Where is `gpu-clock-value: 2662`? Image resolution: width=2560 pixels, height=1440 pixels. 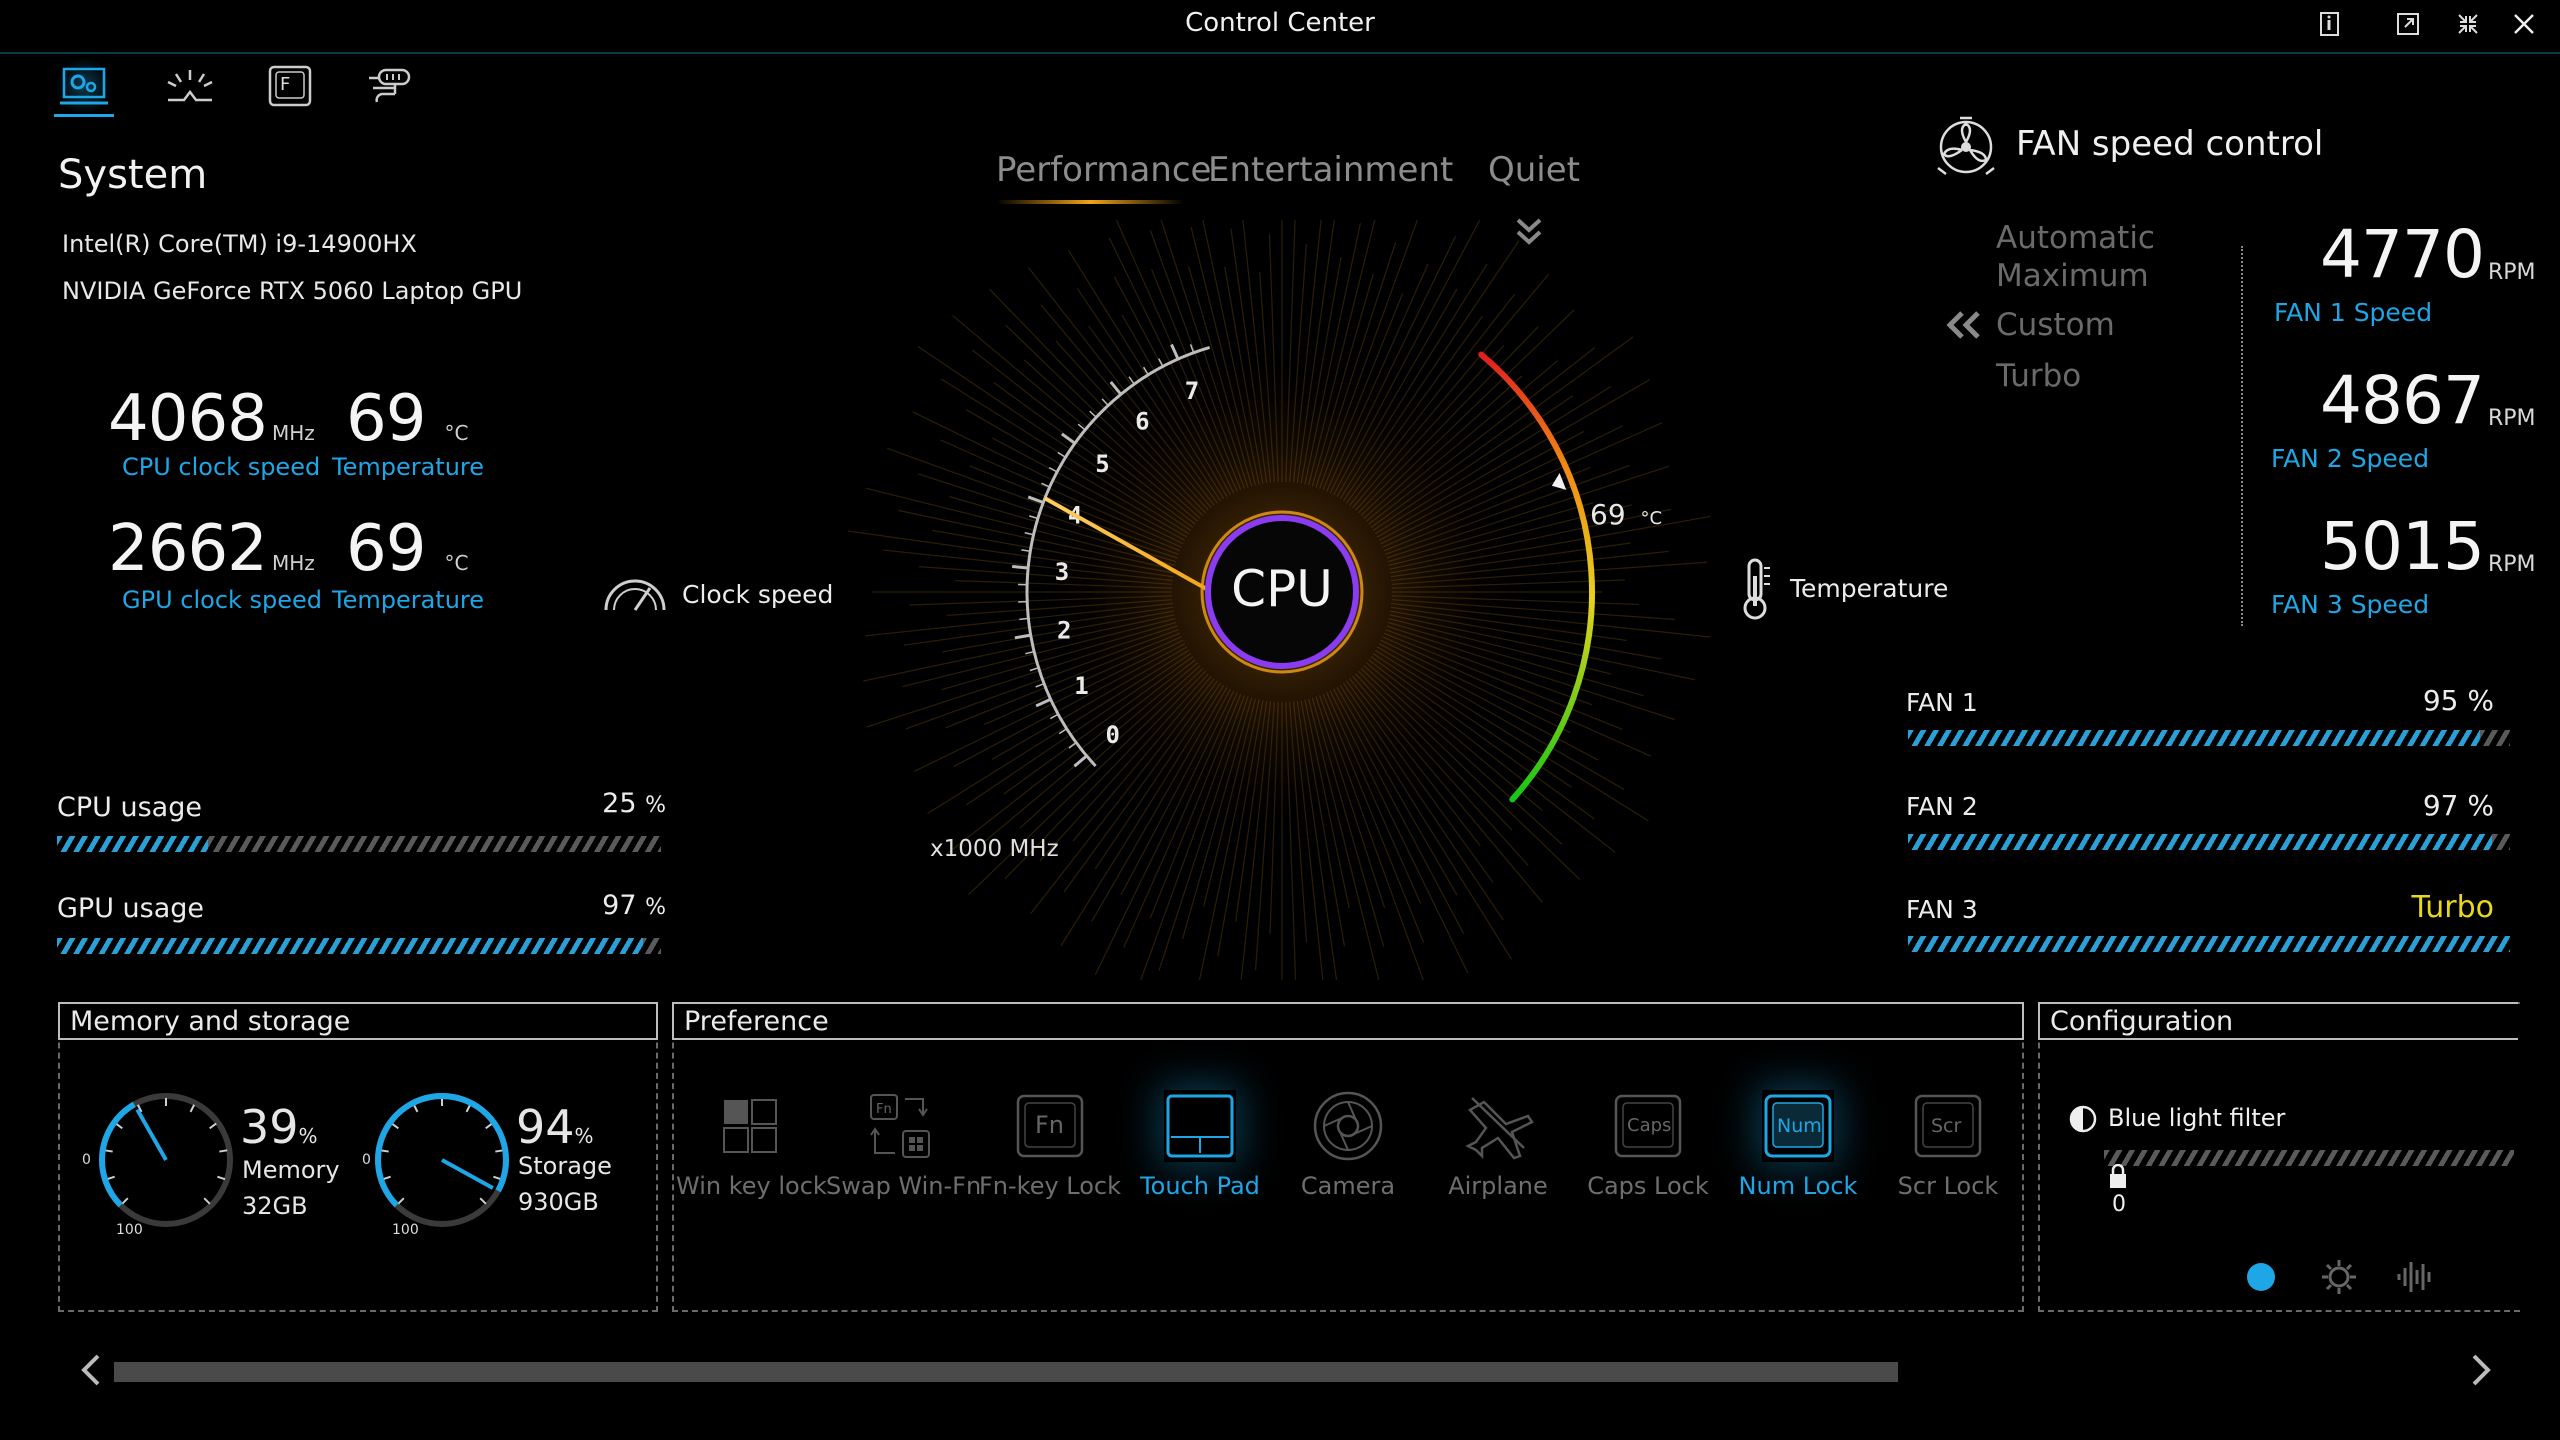
gpu-clock-value: 2662 is located at coordinates (188, 549).